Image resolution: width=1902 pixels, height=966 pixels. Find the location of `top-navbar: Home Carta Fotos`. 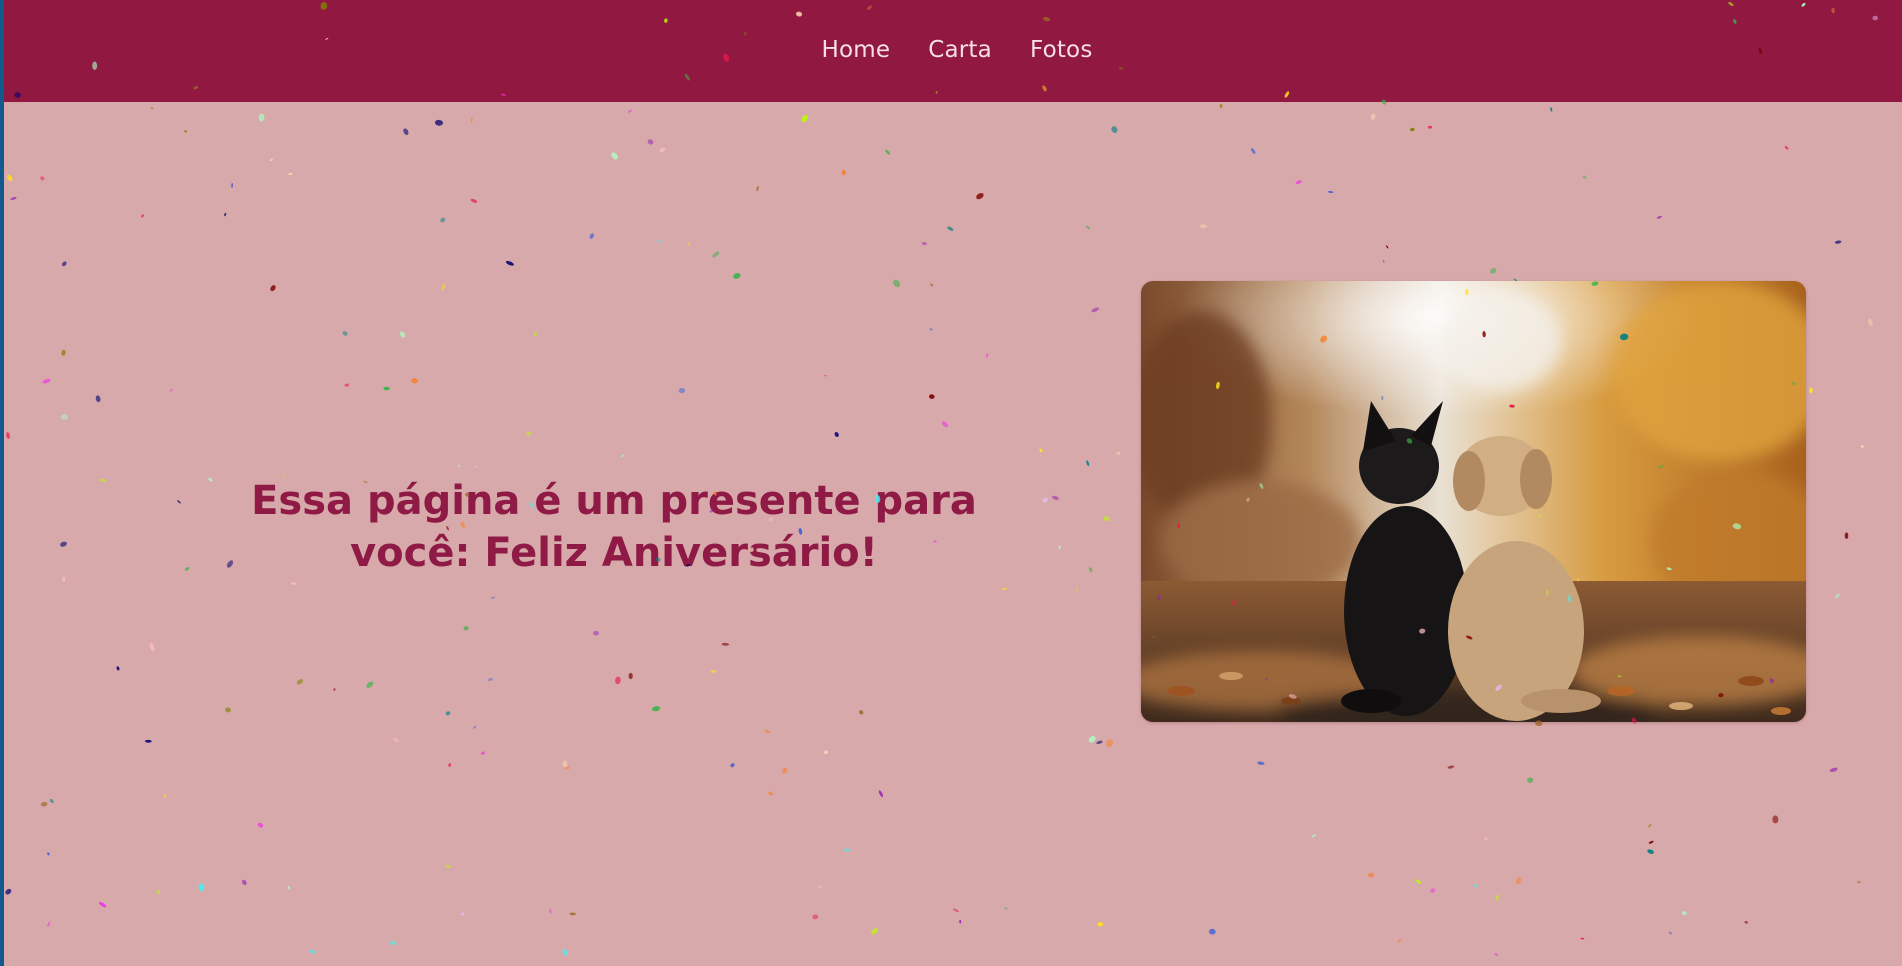

top-navbar: Home Carta Fotos is located at coordinates (953, 51).